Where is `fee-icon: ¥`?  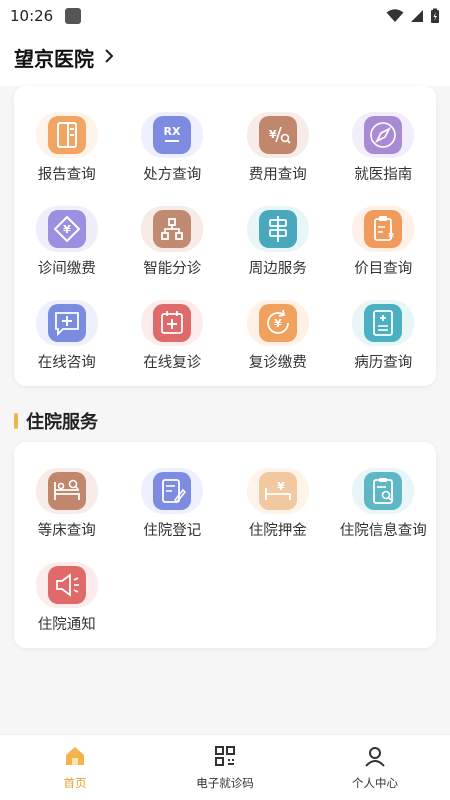
fee-icon: ¥ is located at coordinates (277, 135).